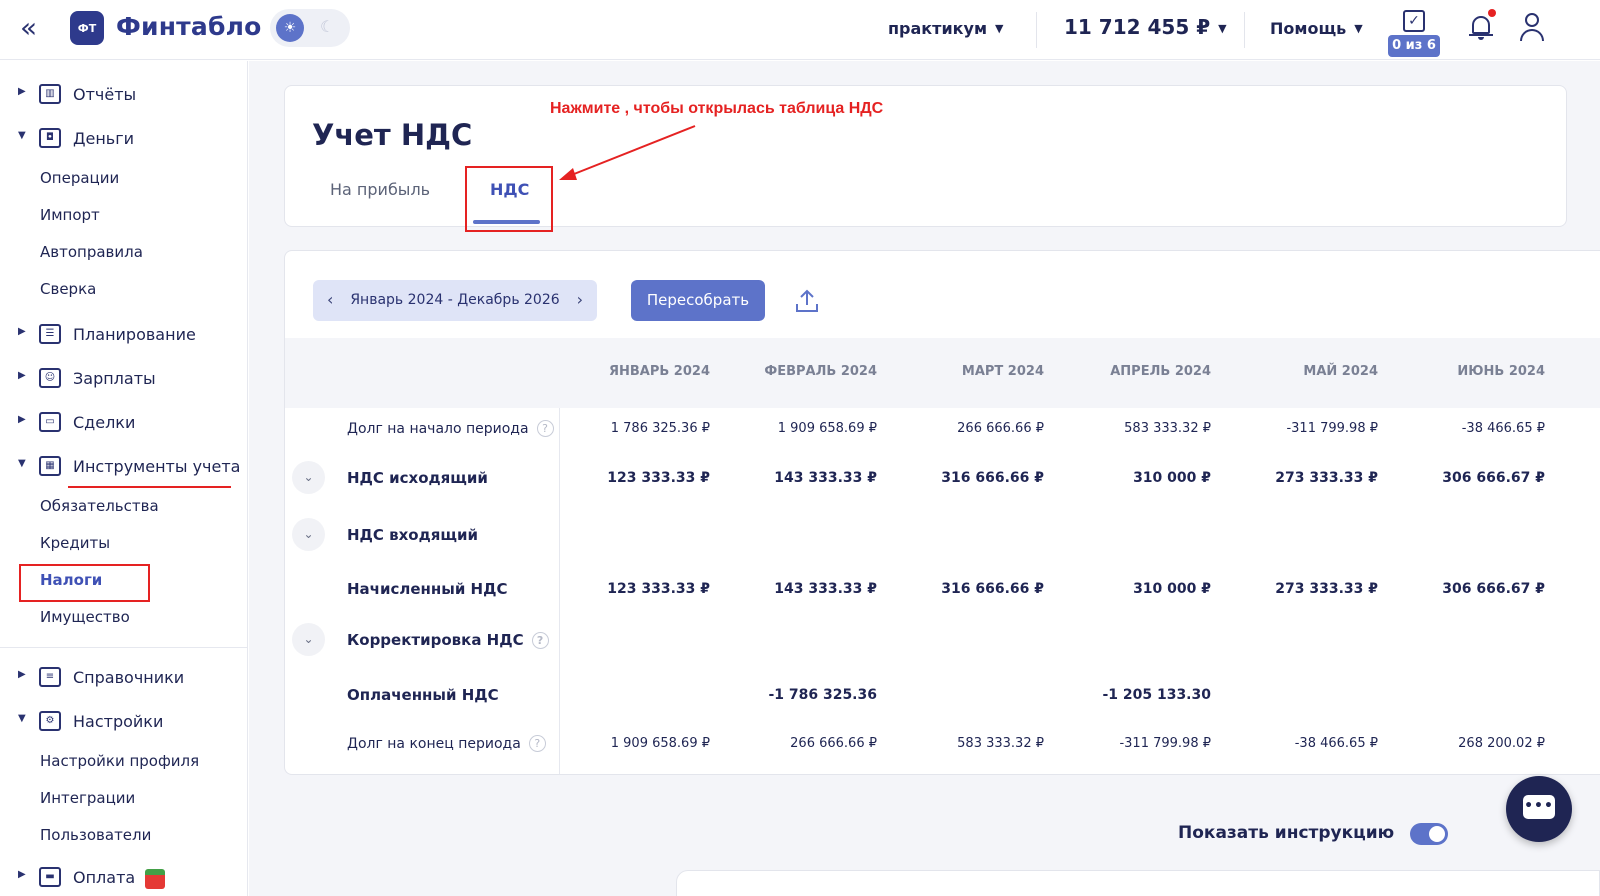 The width and height of the screenshot is (1600, 896). What do you see at coordinates (945, 28) in the screenshot?
I see `org-select: практикум ▼` at bounding box center [945, 28].